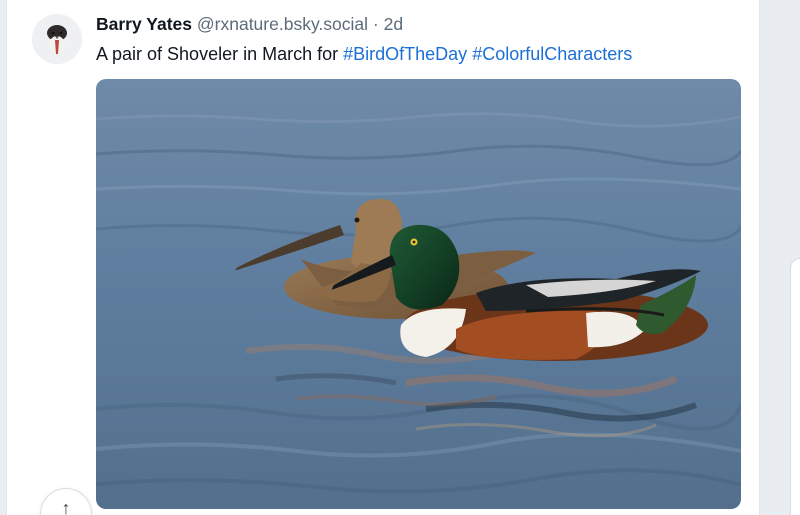 The image size is (800, 515). Describe the element at coordinates (66, 506) in the screenshot. I see `arrow-up-icon: ↑` at that location.